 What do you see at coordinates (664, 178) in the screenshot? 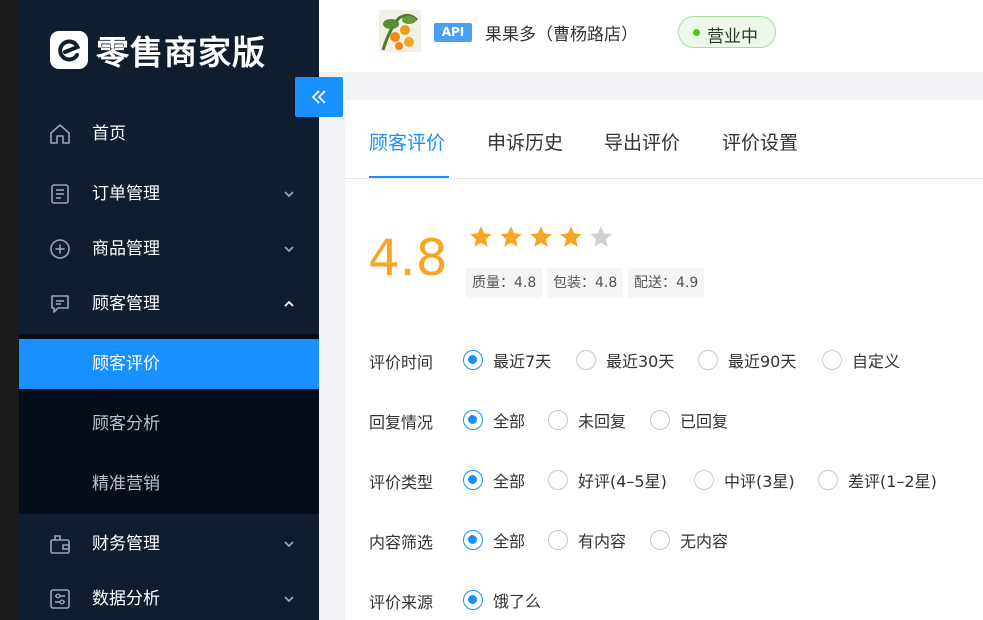
I see `tabs-divider` at bounding box center [664, 178].